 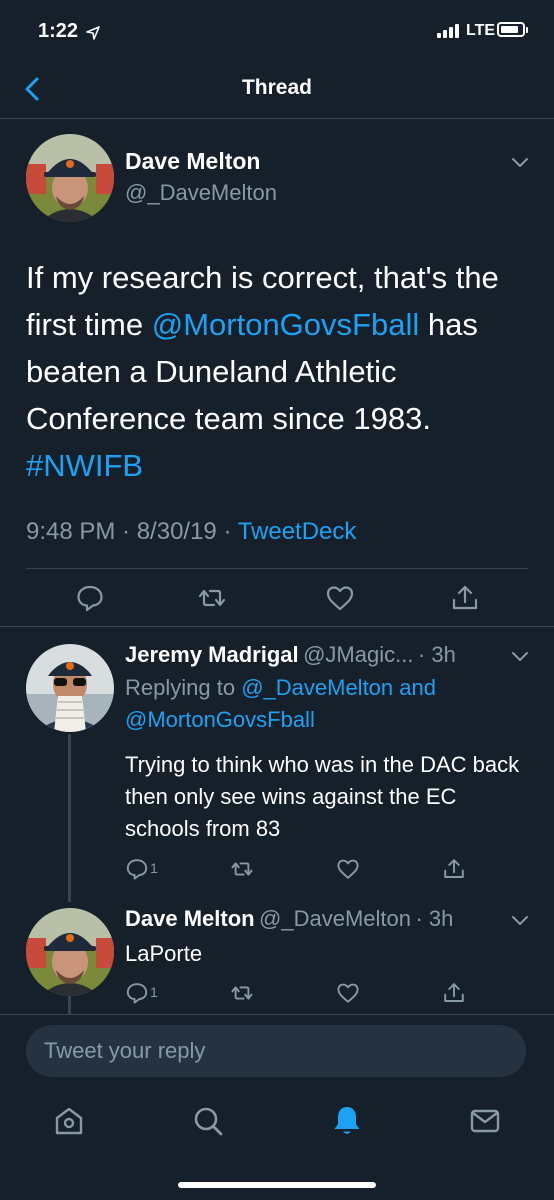 I want to click on reply-input-placeholder: Tweet your reply, so click(x=125, y=1050).